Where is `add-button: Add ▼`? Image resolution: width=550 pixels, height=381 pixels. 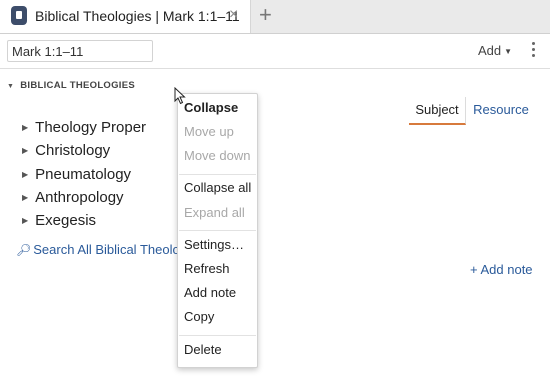 add-button: Add ▼ is located at coordinates (495, 50).